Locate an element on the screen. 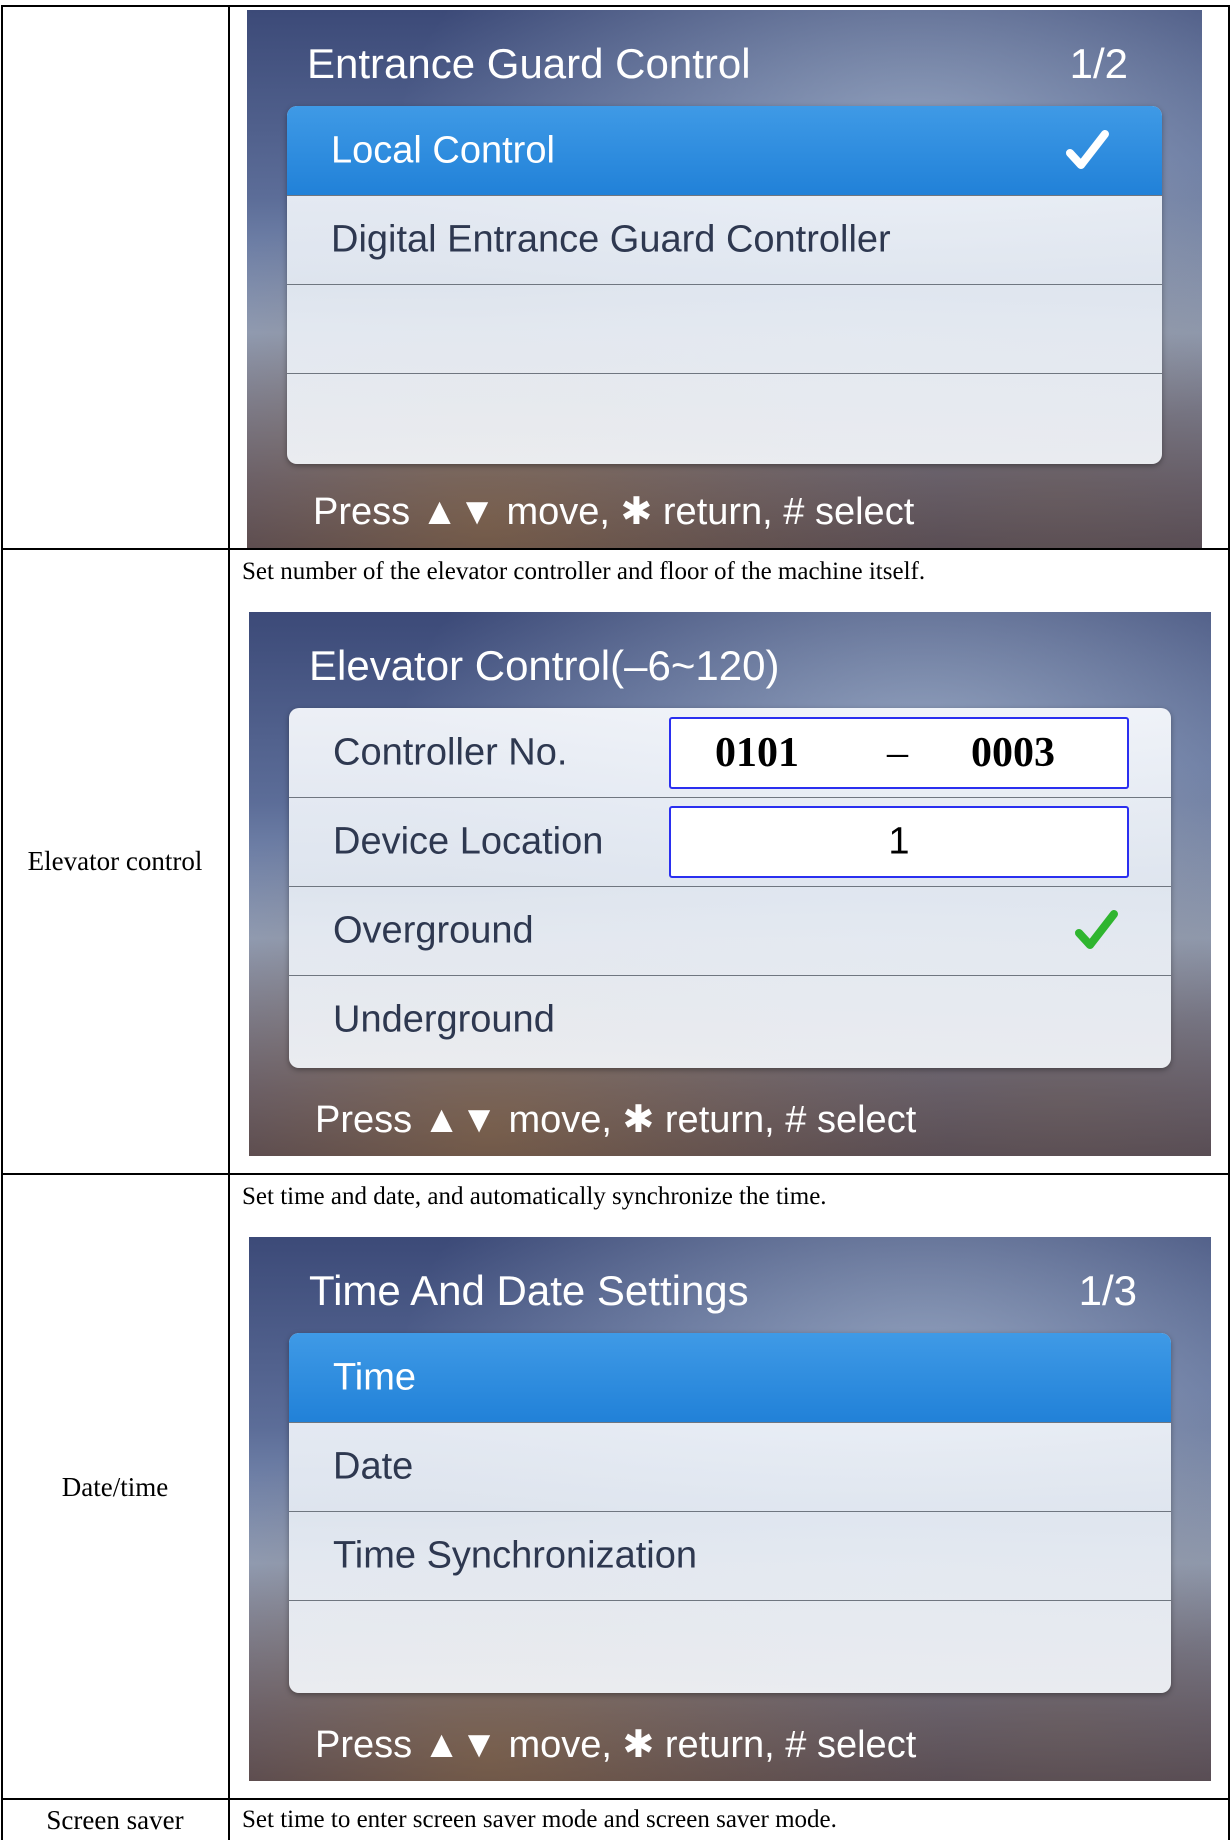 This screenshot has height=1840, width=1232. controller-no-part2: 0003 is located at coordinates (1013, 752).